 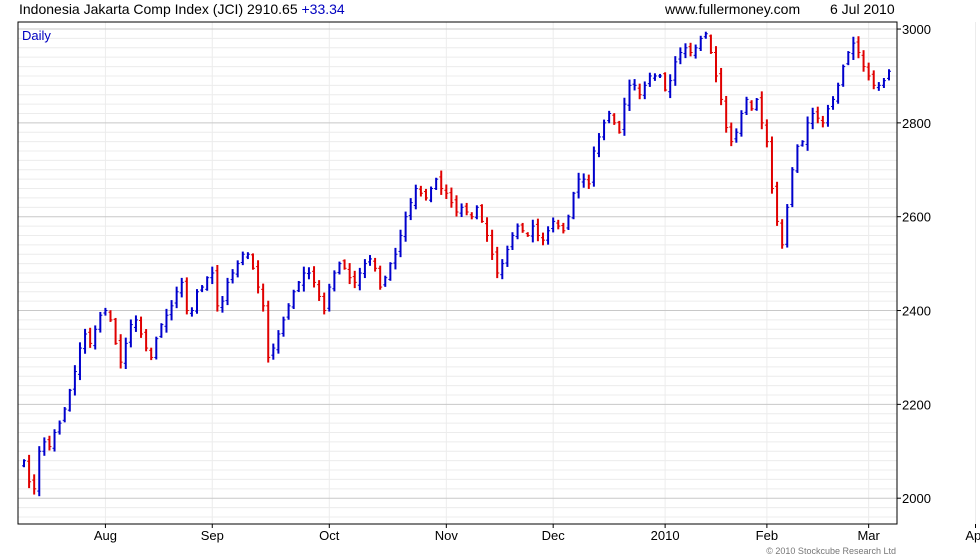 What do you see at coordinates (537, 533) in the screenshot?
I see `x-axis: AugSepOctNovDec2010FebMarAprMayJunJul` at bounding box center [537, 533].